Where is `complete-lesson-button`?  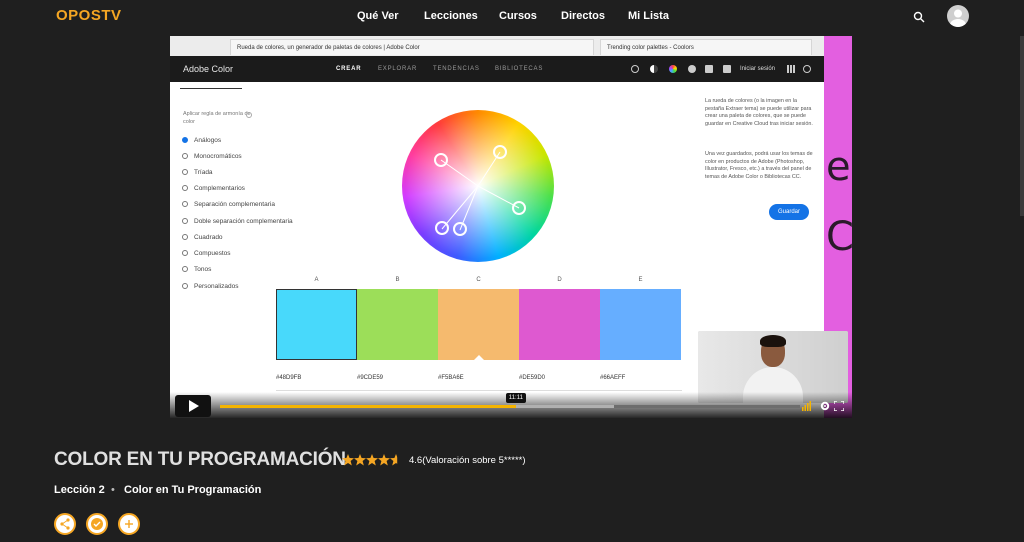 complete-lesson-button is located at coordinates (97, 524).